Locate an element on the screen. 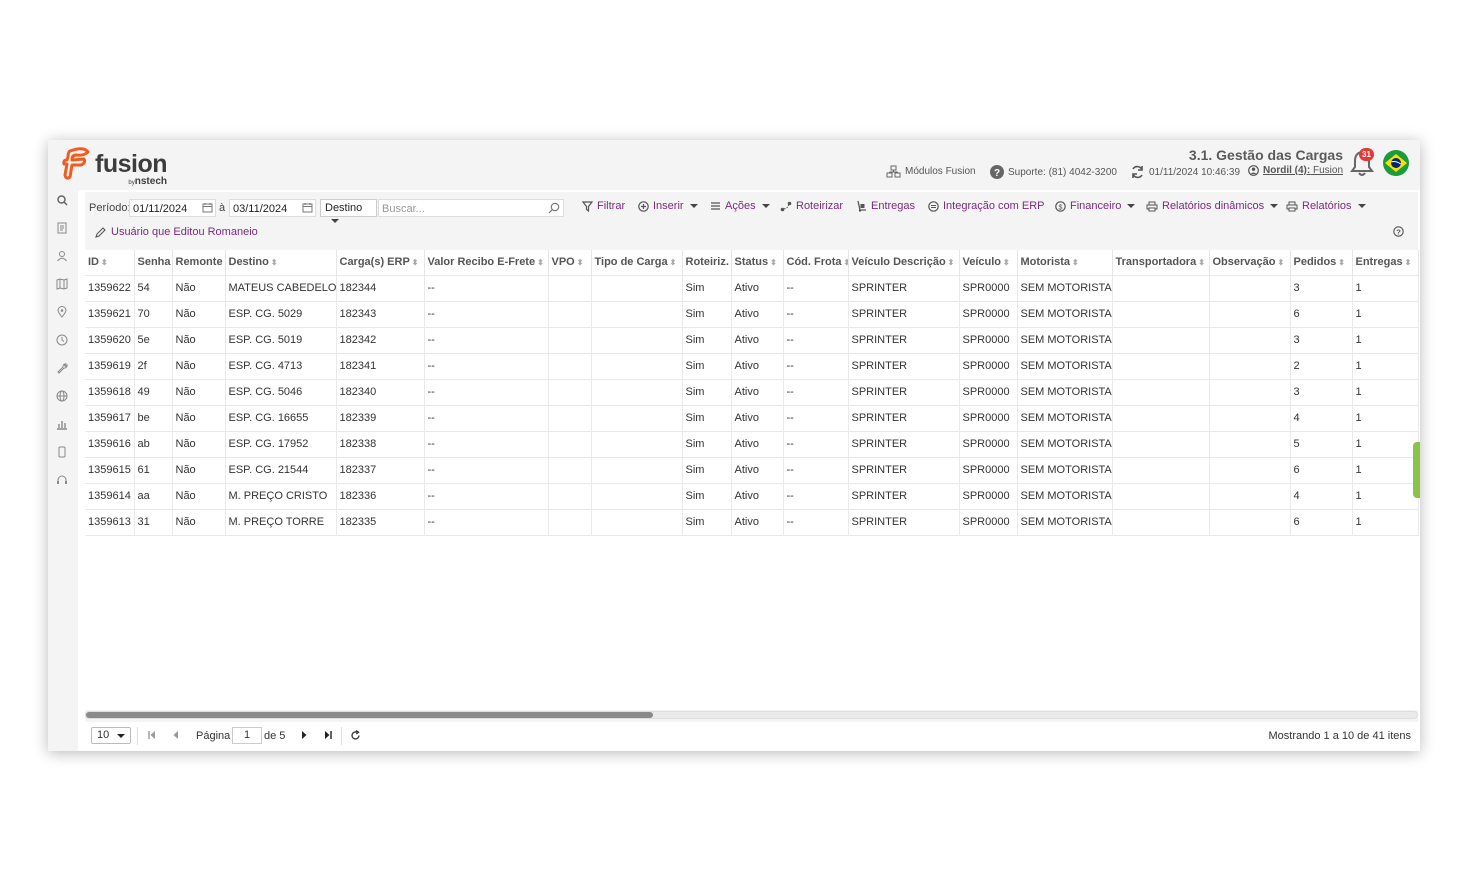  bar-chart-icon is located at coordinates (62, 424).